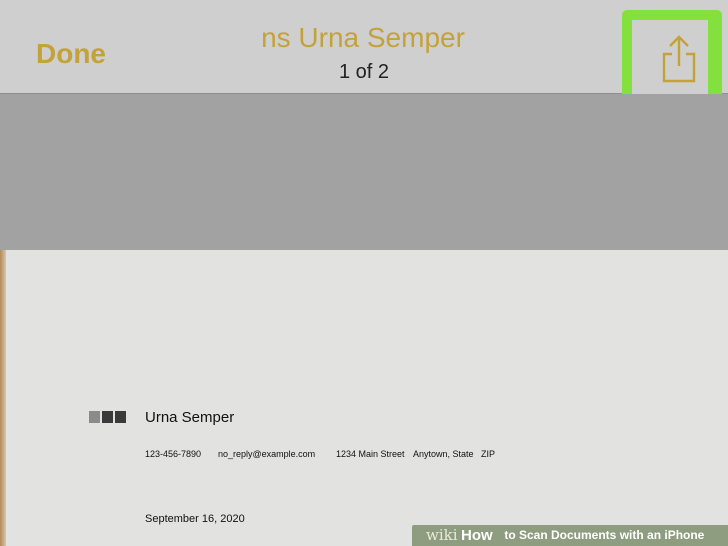 The width and height of the screenshot is (728, 546). Describe the element at coordinates (267, 454) in the screenshot. I see `sender-email: no_reply@example.com` at that location.